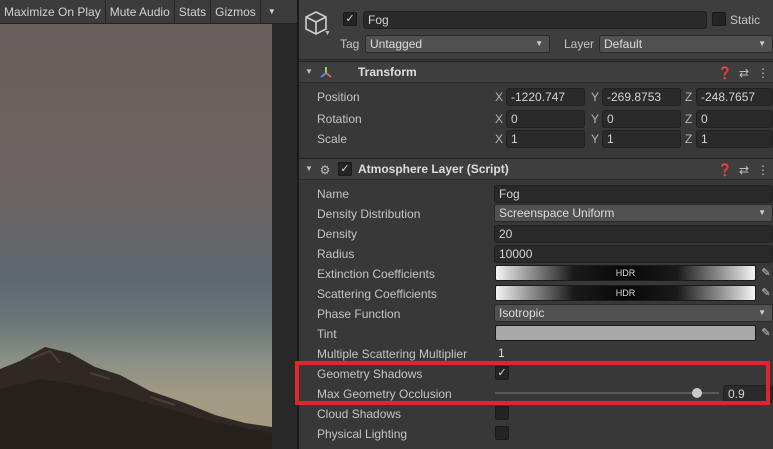 The image size is (773, 449). I want to click on gizmos-toggle: Gizmos, so click(236, 12).